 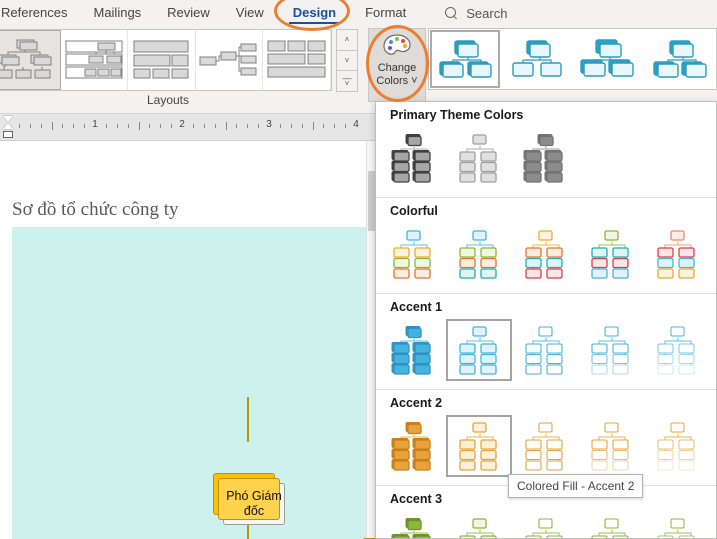 I want to click on color-section-heading: Accent 2, so click(x=416, y=403).